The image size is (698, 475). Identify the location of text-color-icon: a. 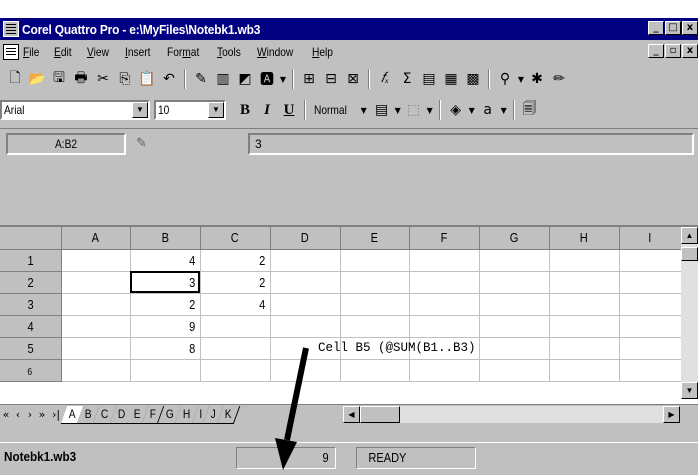
(488, 110).